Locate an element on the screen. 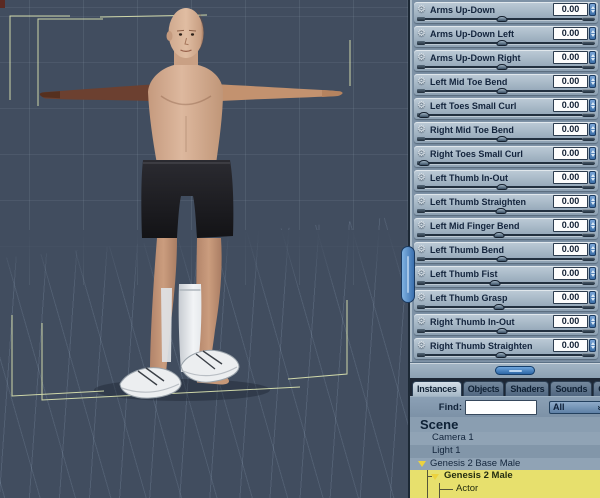  tree-row: Genesis 2 Male is located at coordinates (505, 477).